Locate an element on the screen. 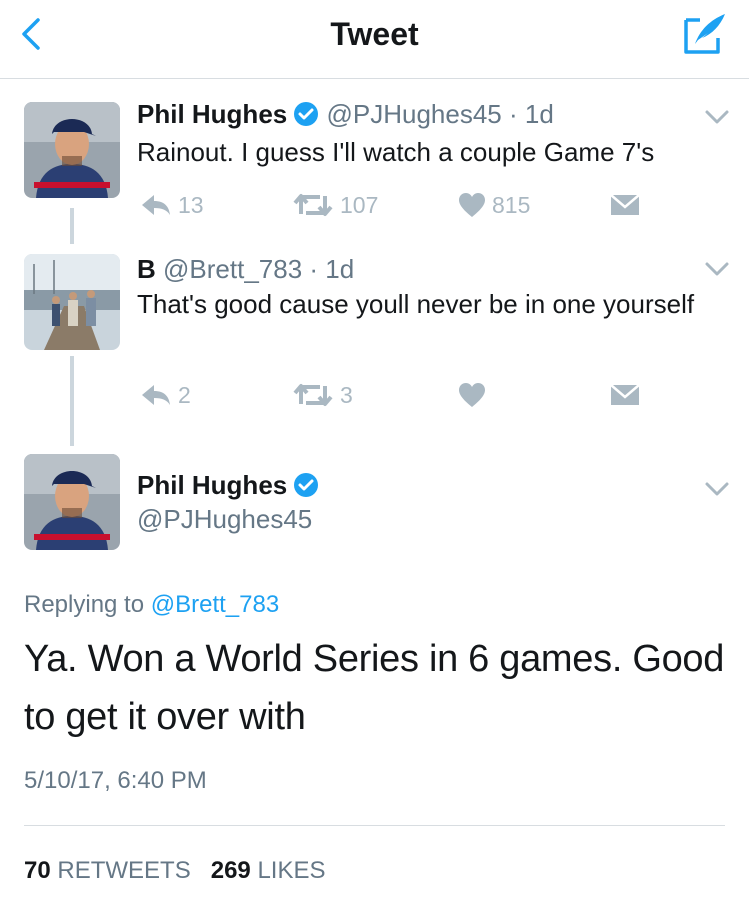 Image resolution: width=749 pixels, height=904 pixels. like-button is located at coordinates (475, 395).